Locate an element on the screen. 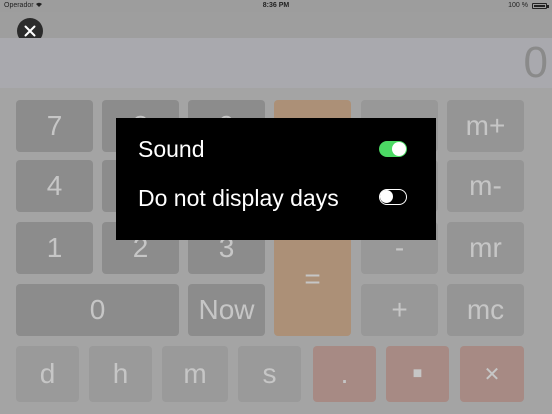 The image size is (552, 414). key-now: Now is located at coordinates (226, 310).